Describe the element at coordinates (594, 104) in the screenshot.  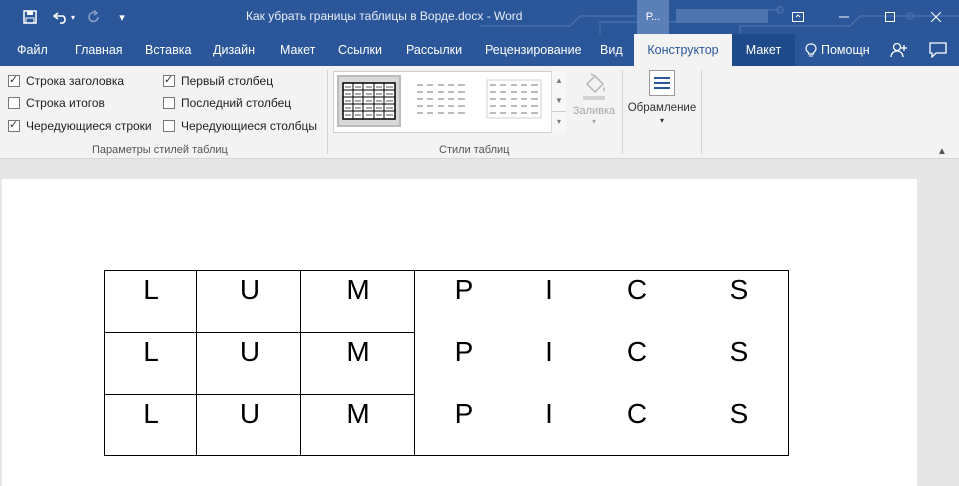
I see `shading-button: Заливка ▾` at that location.